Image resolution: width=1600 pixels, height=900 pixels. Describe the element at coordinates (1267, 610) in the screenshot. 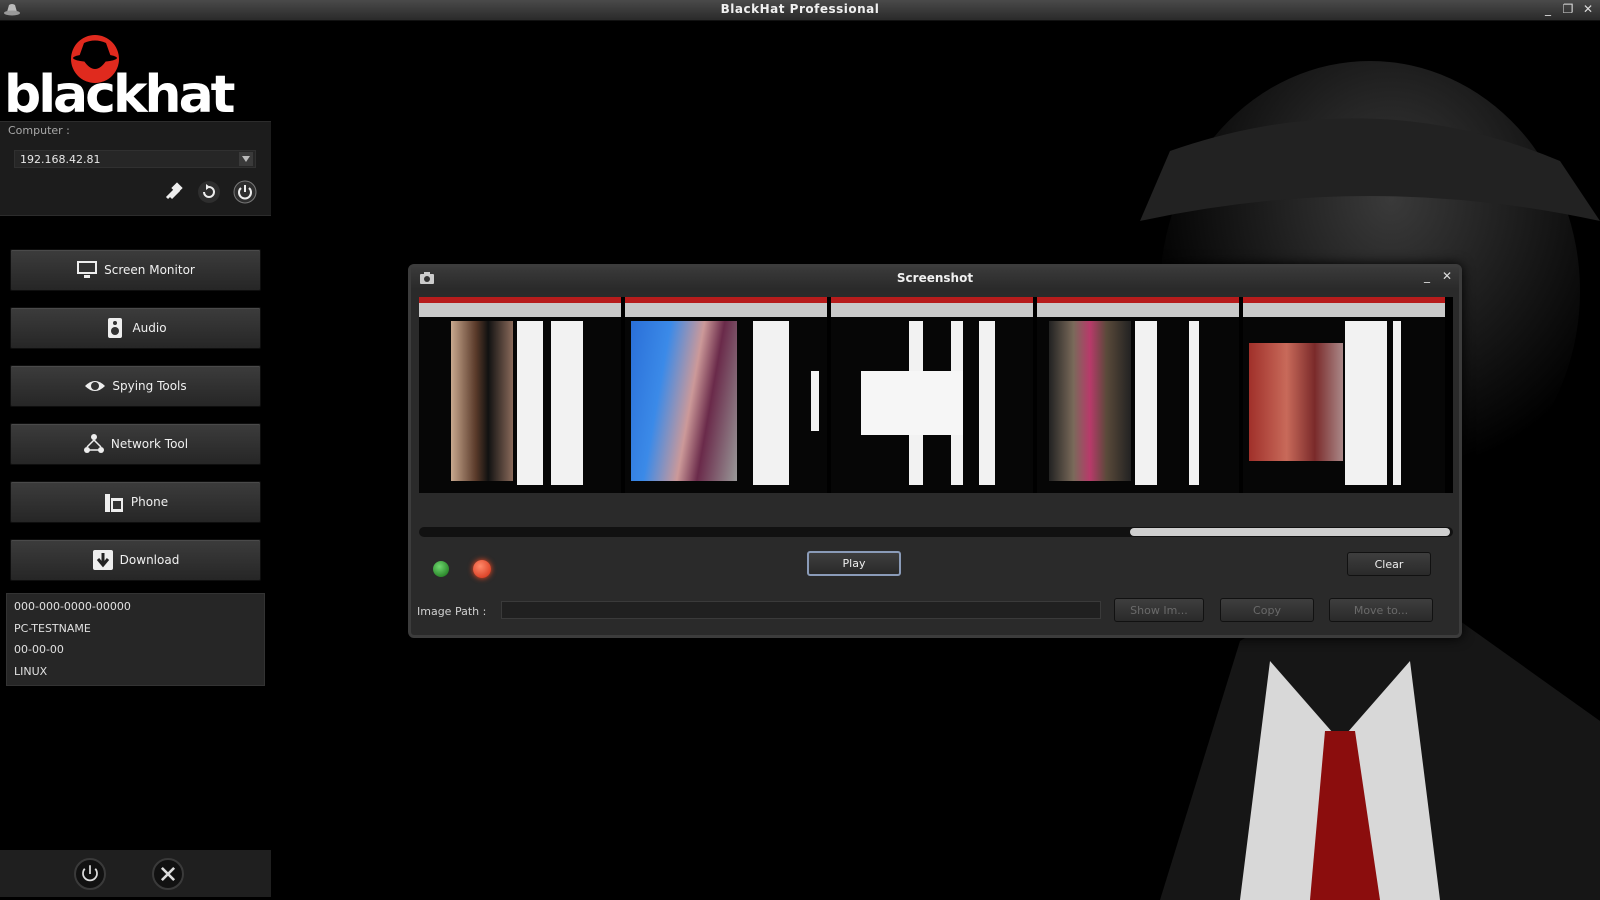

I see `copy-button: Copy` at that location.